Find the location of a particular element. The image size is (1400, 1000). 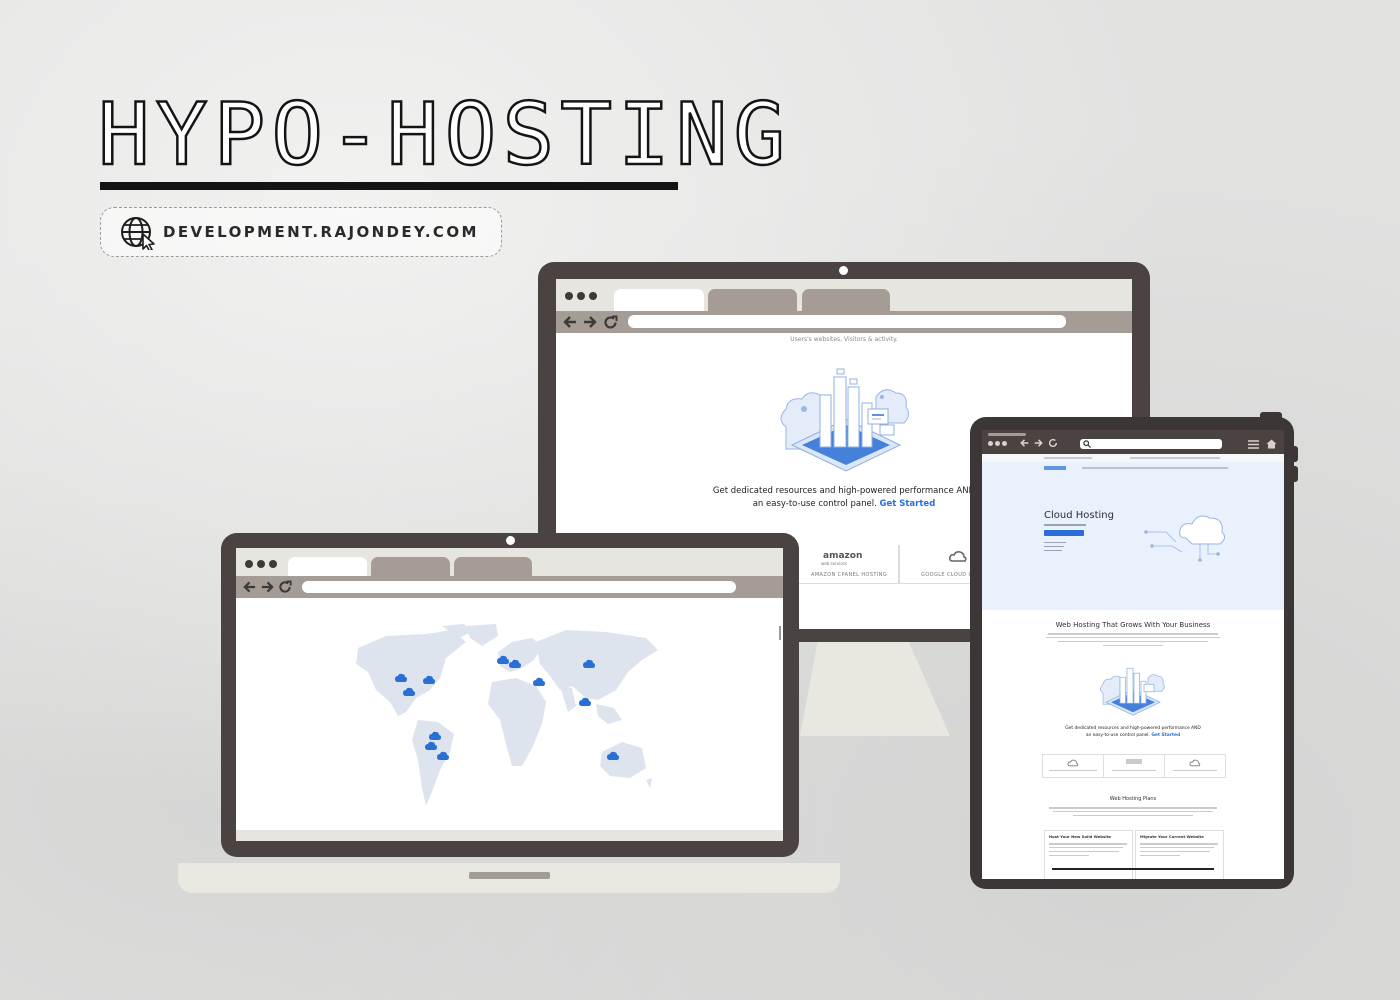

tablet-partner-google is located at coordinates (1195, 766).